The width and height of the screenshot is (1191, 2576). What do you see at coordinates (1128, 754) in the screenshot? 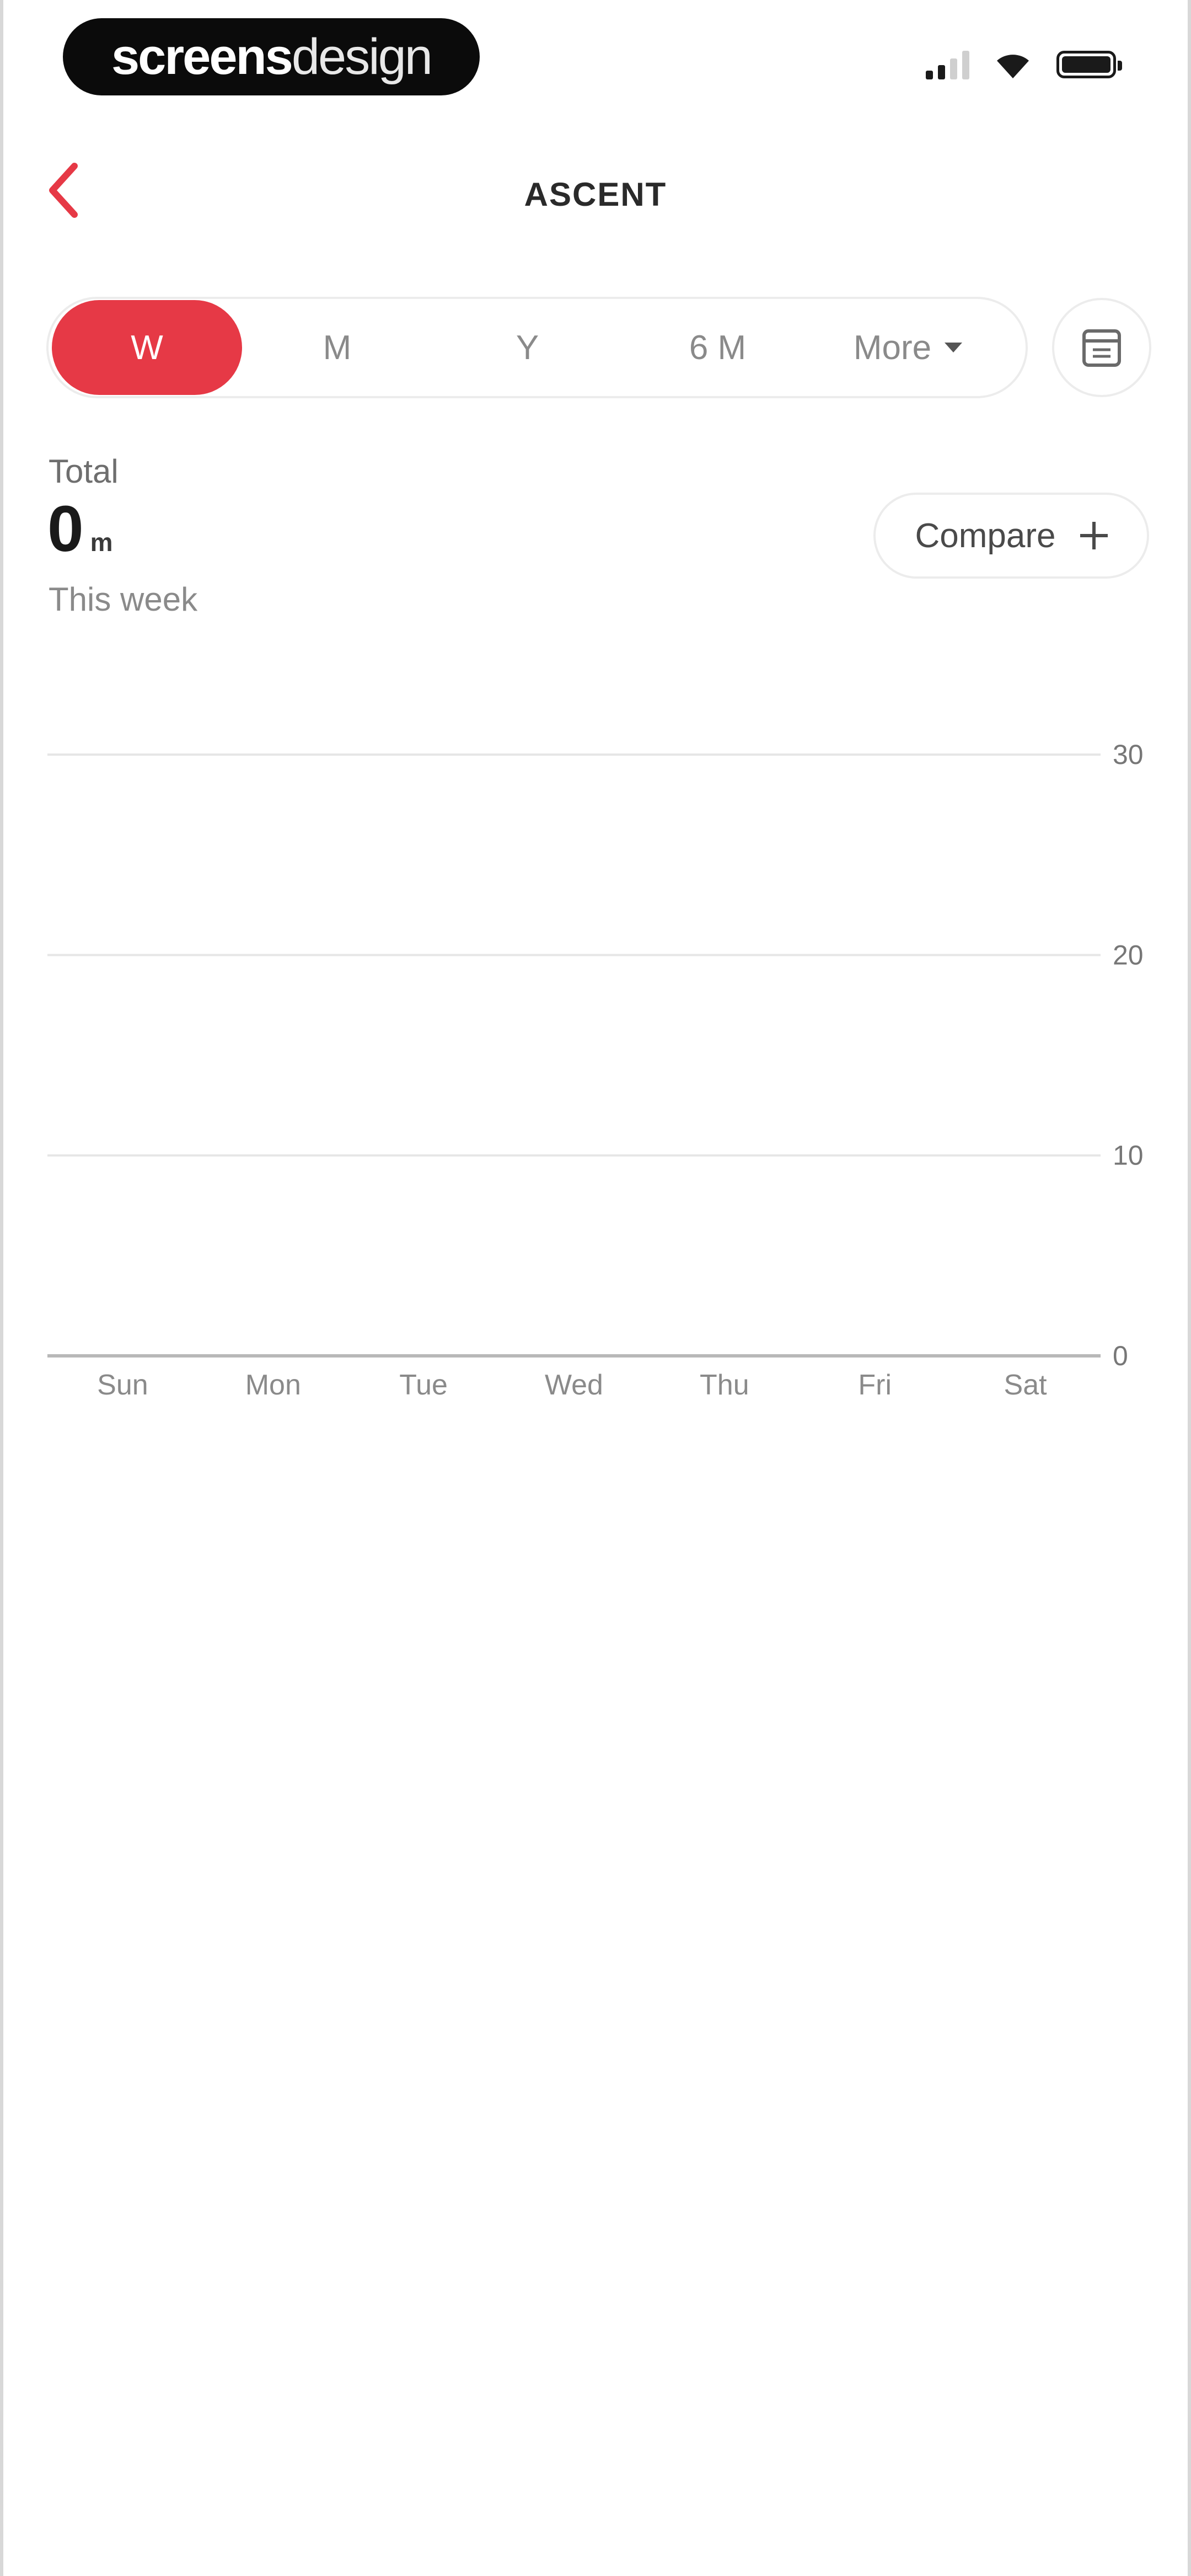
I see `y-tick-label: 30` at bounding box center [1128, 754].